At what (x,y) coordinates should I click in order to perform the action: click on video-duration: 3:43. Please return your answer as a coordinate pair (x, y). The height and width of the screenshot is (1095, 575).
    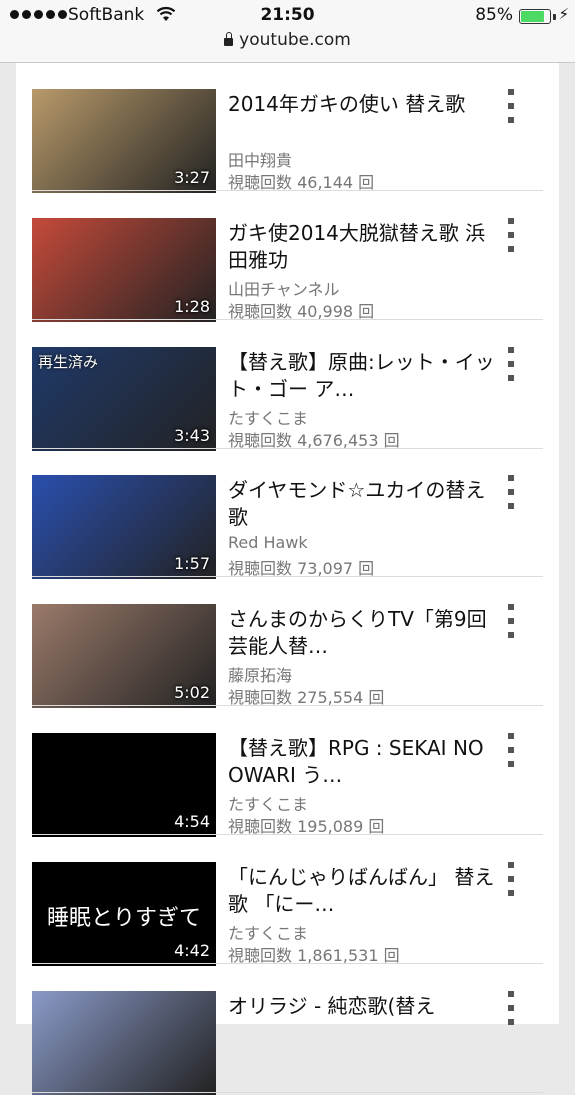
    Looking at the image, I should click on (192, 435).